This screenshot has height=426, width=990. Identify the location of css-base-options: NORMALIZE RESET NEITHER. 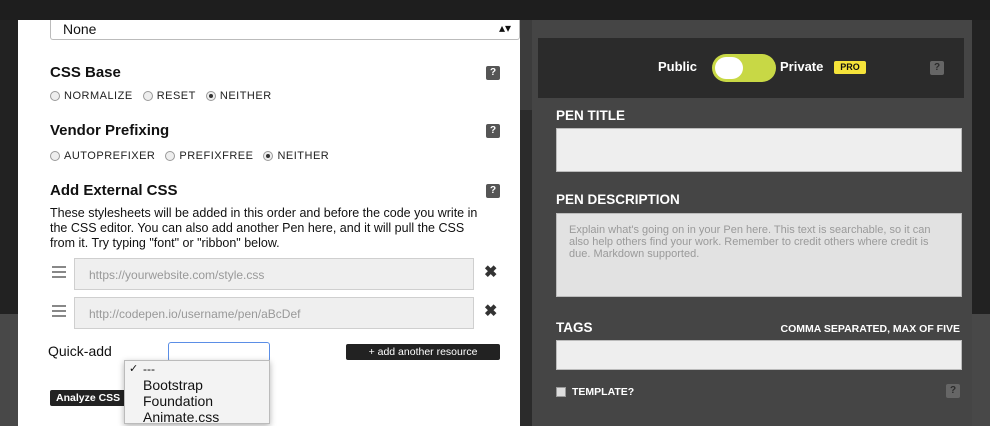
(161, 96).